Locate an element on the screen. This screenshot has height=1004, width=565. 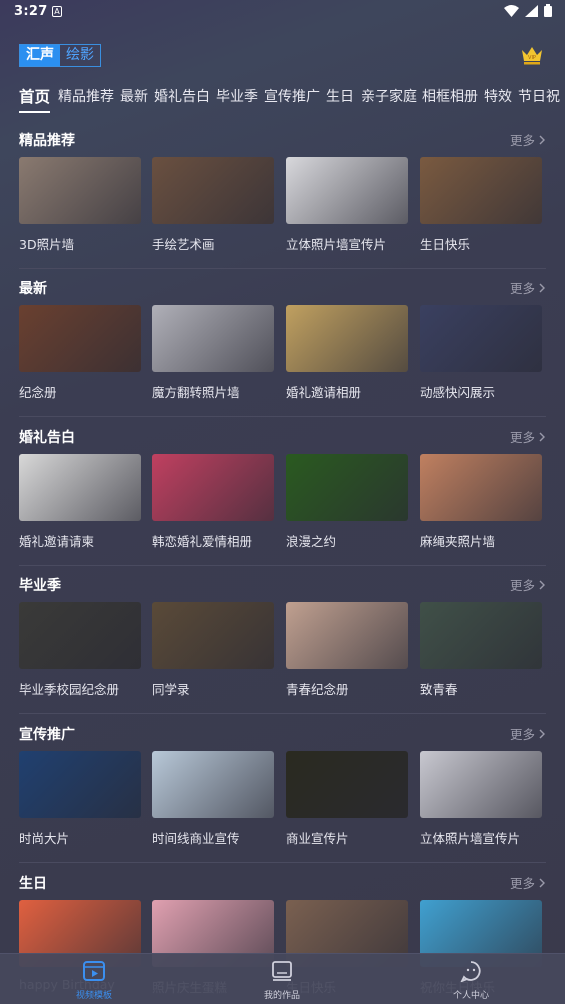
template-card: 时尚大片 is located at coordinates (80, 799).